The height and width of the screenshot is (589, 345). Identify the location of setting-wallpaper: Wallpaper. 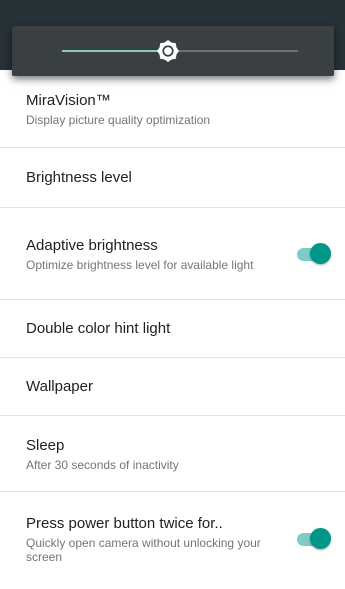
(172, 387).